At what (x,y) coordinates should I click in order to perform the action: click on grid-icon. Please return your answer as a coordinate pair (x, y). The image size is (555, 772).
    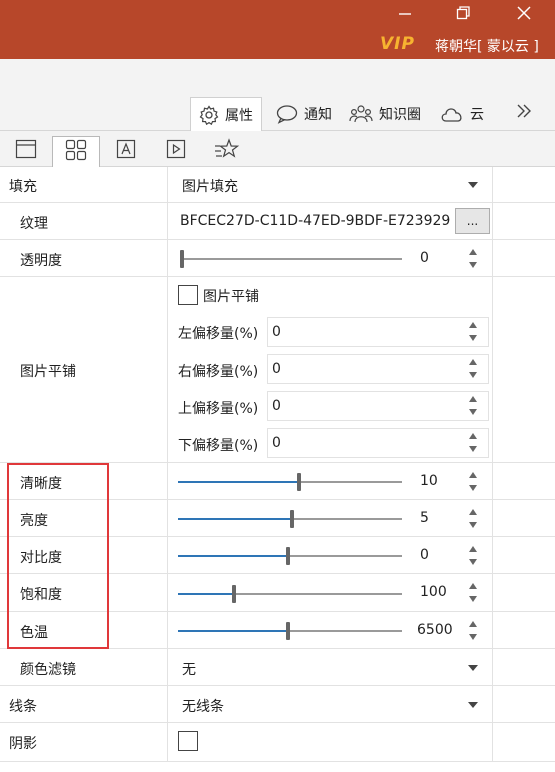
    Looking at the image, I should click on (76, 152).